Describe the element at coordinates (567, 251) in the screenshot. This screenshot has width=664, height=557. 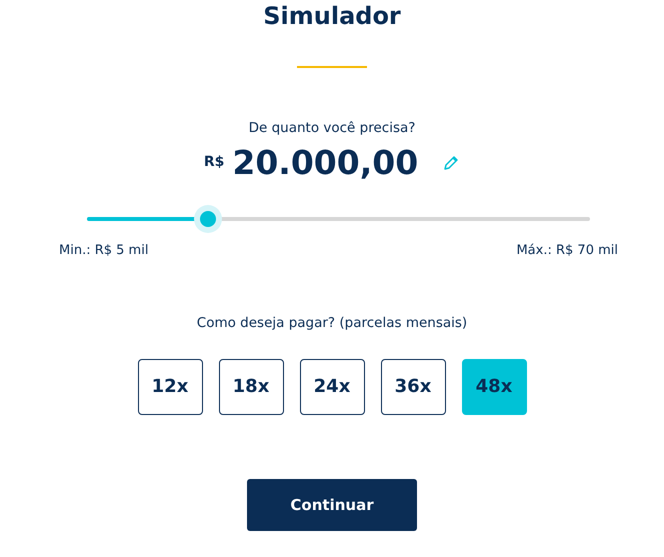
I see `max-label: Máx.: R$ 70 mil` at that location.